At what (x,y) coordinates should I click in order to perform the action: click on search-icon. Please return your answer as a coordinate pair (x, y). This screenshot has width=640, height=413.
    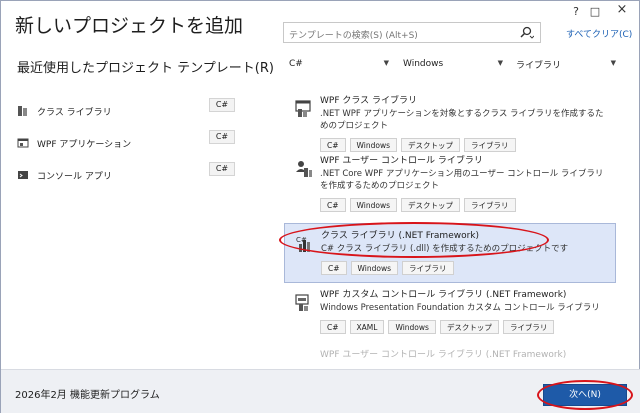
    Looking at the image, I should click on (526, 33).